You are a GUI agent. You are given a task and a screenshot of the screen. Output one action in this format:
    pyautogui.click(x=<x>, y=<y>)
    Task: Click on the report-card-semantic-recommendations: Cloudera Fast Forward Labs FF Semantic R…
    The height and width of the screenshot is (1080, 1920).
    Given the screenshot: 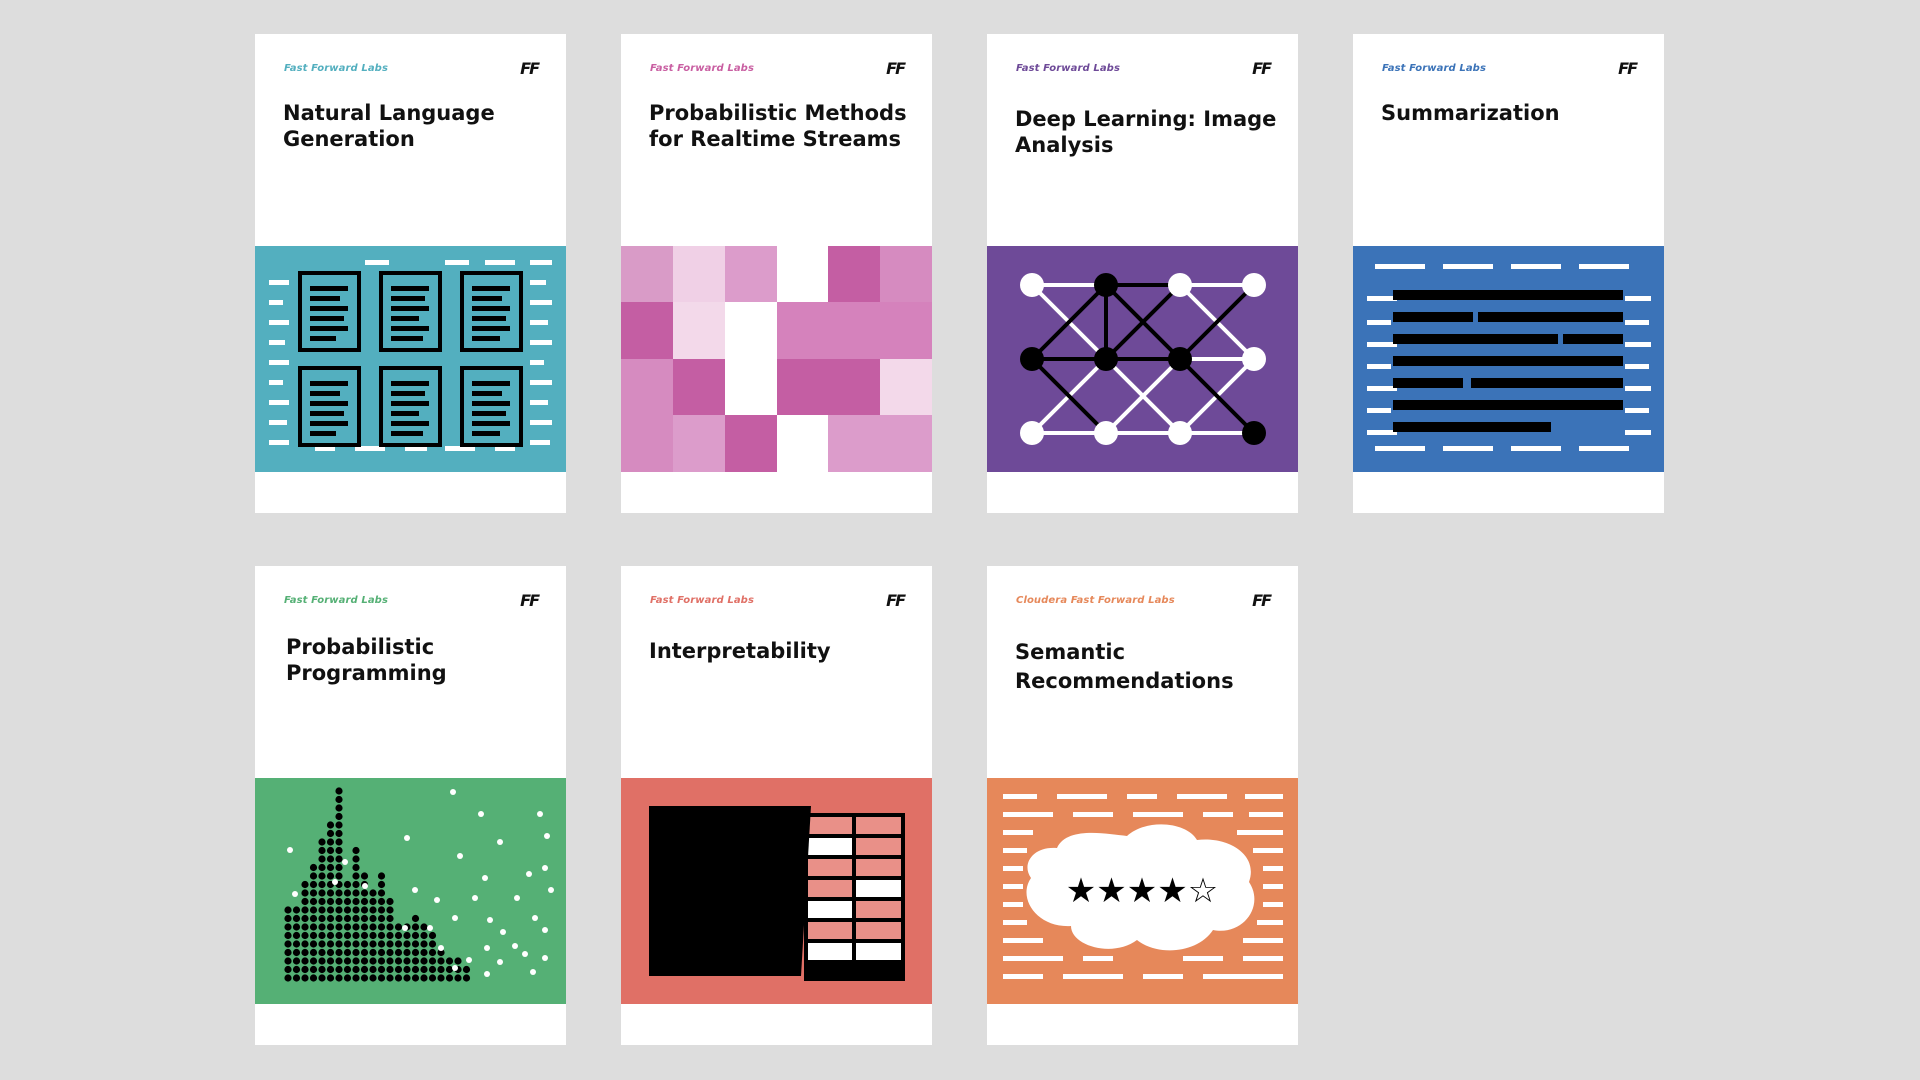 What is the action you would take?
    pyautogui.click(x=1142, y=805)
    